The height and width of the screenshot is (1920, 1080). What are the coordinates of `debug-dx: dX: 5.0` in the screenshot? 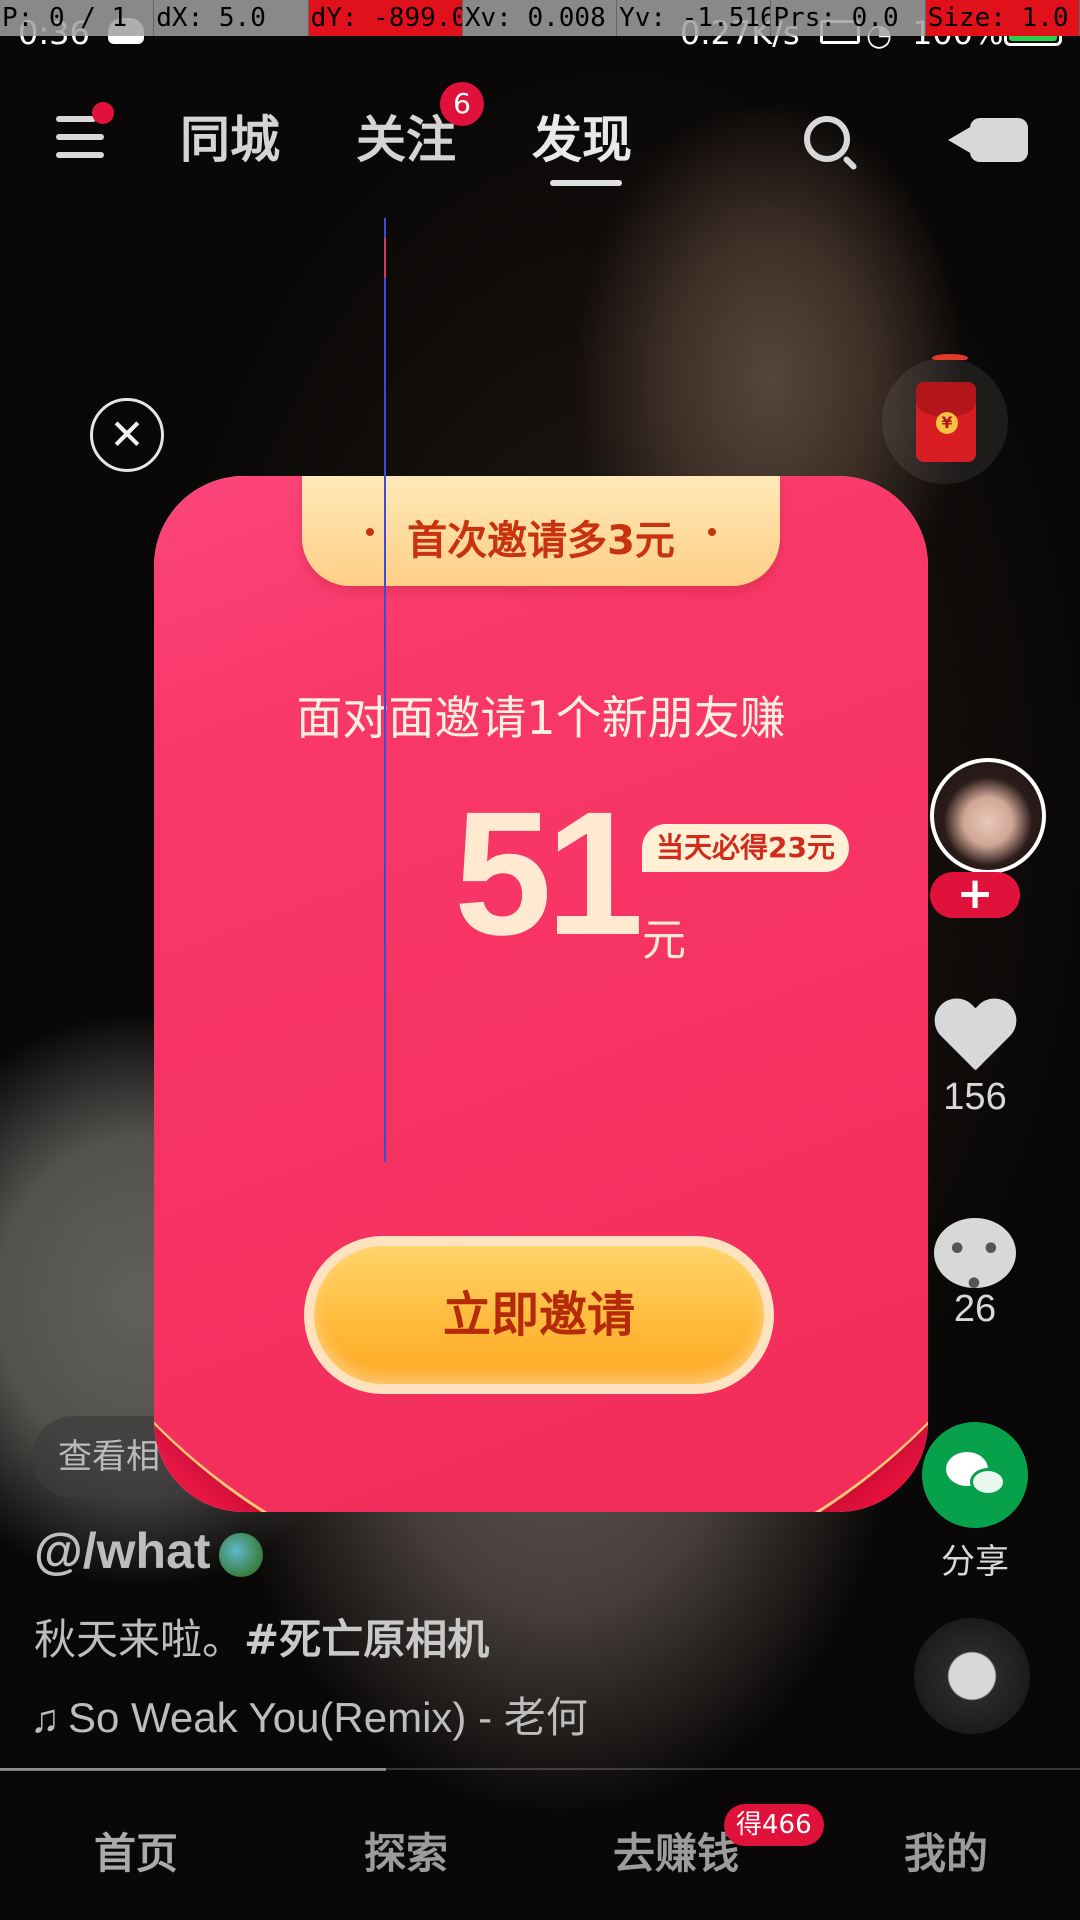 It's located at (231, 18).